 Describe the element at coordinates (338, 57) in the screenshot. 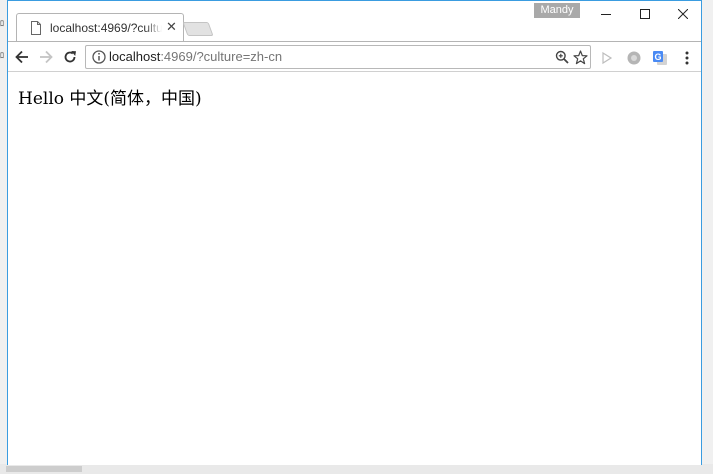

I see `address-bar: localhost:4969/?culture=zh-cn` at that location.